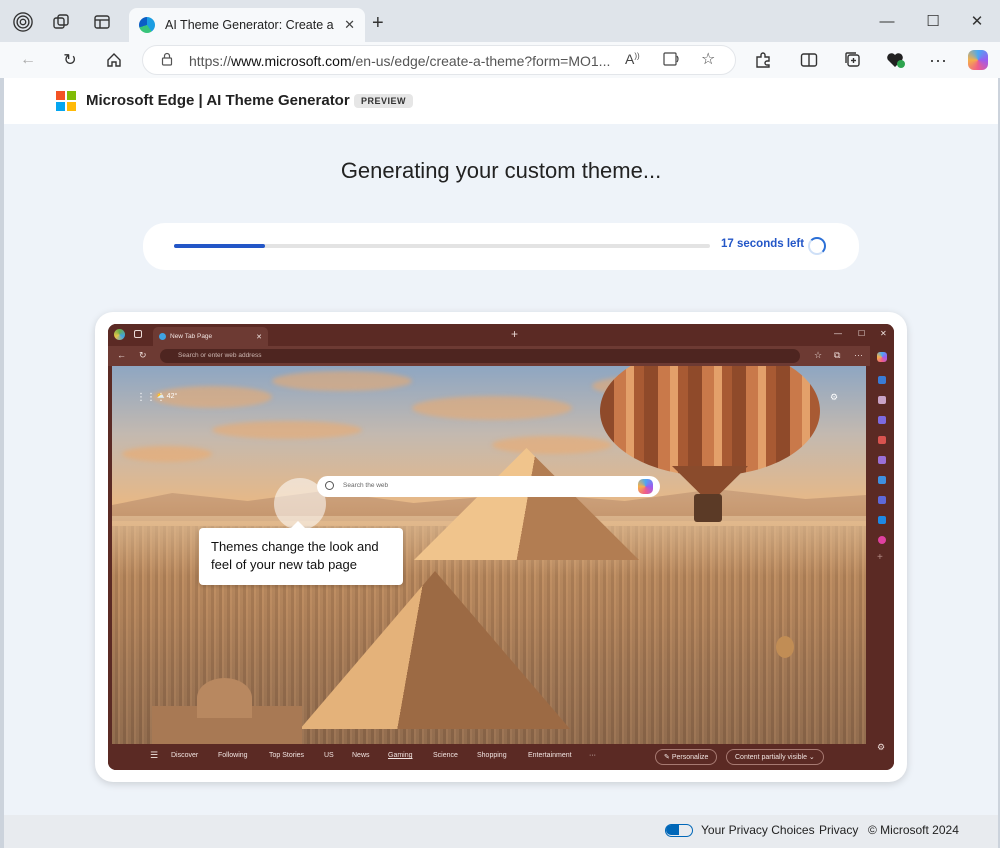  I want to click on more-options-icon: ···, so click(938, 60).